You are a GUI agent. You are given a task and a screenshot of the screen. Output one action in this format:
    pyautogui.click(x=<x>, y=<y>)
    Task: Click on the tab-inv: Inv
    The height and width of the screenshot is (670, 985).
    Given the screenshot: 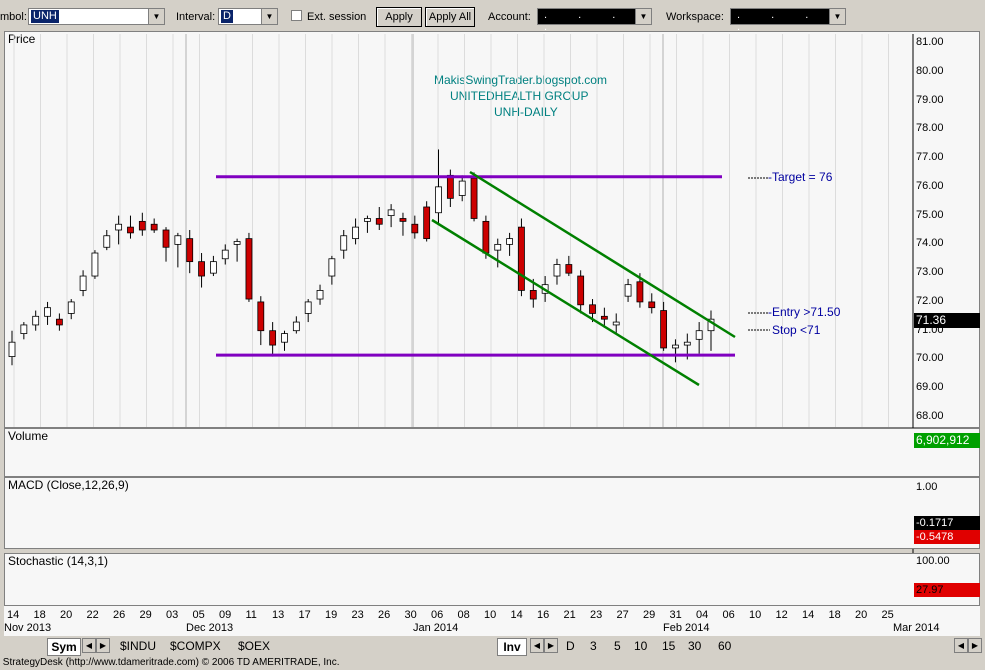 What is the action you would take?
    pyautogui.click(x=512, y=647)
    